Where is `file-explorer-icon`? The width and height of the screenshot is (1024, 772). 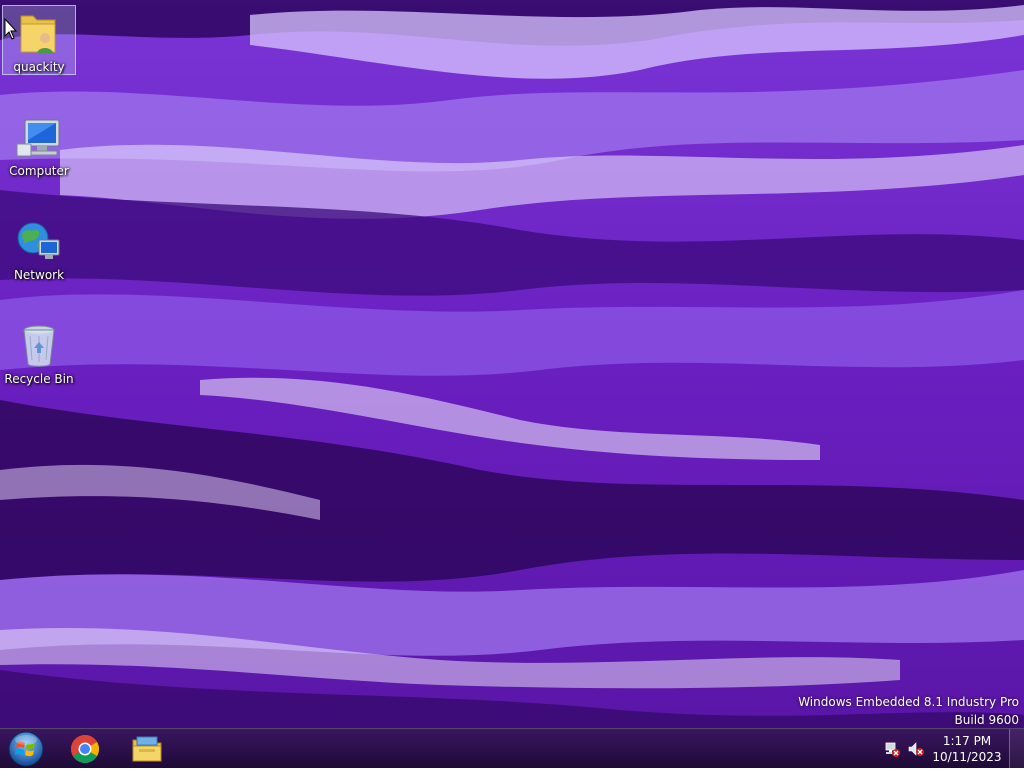 file-explorer-icon is located at coordinates (147, 749).